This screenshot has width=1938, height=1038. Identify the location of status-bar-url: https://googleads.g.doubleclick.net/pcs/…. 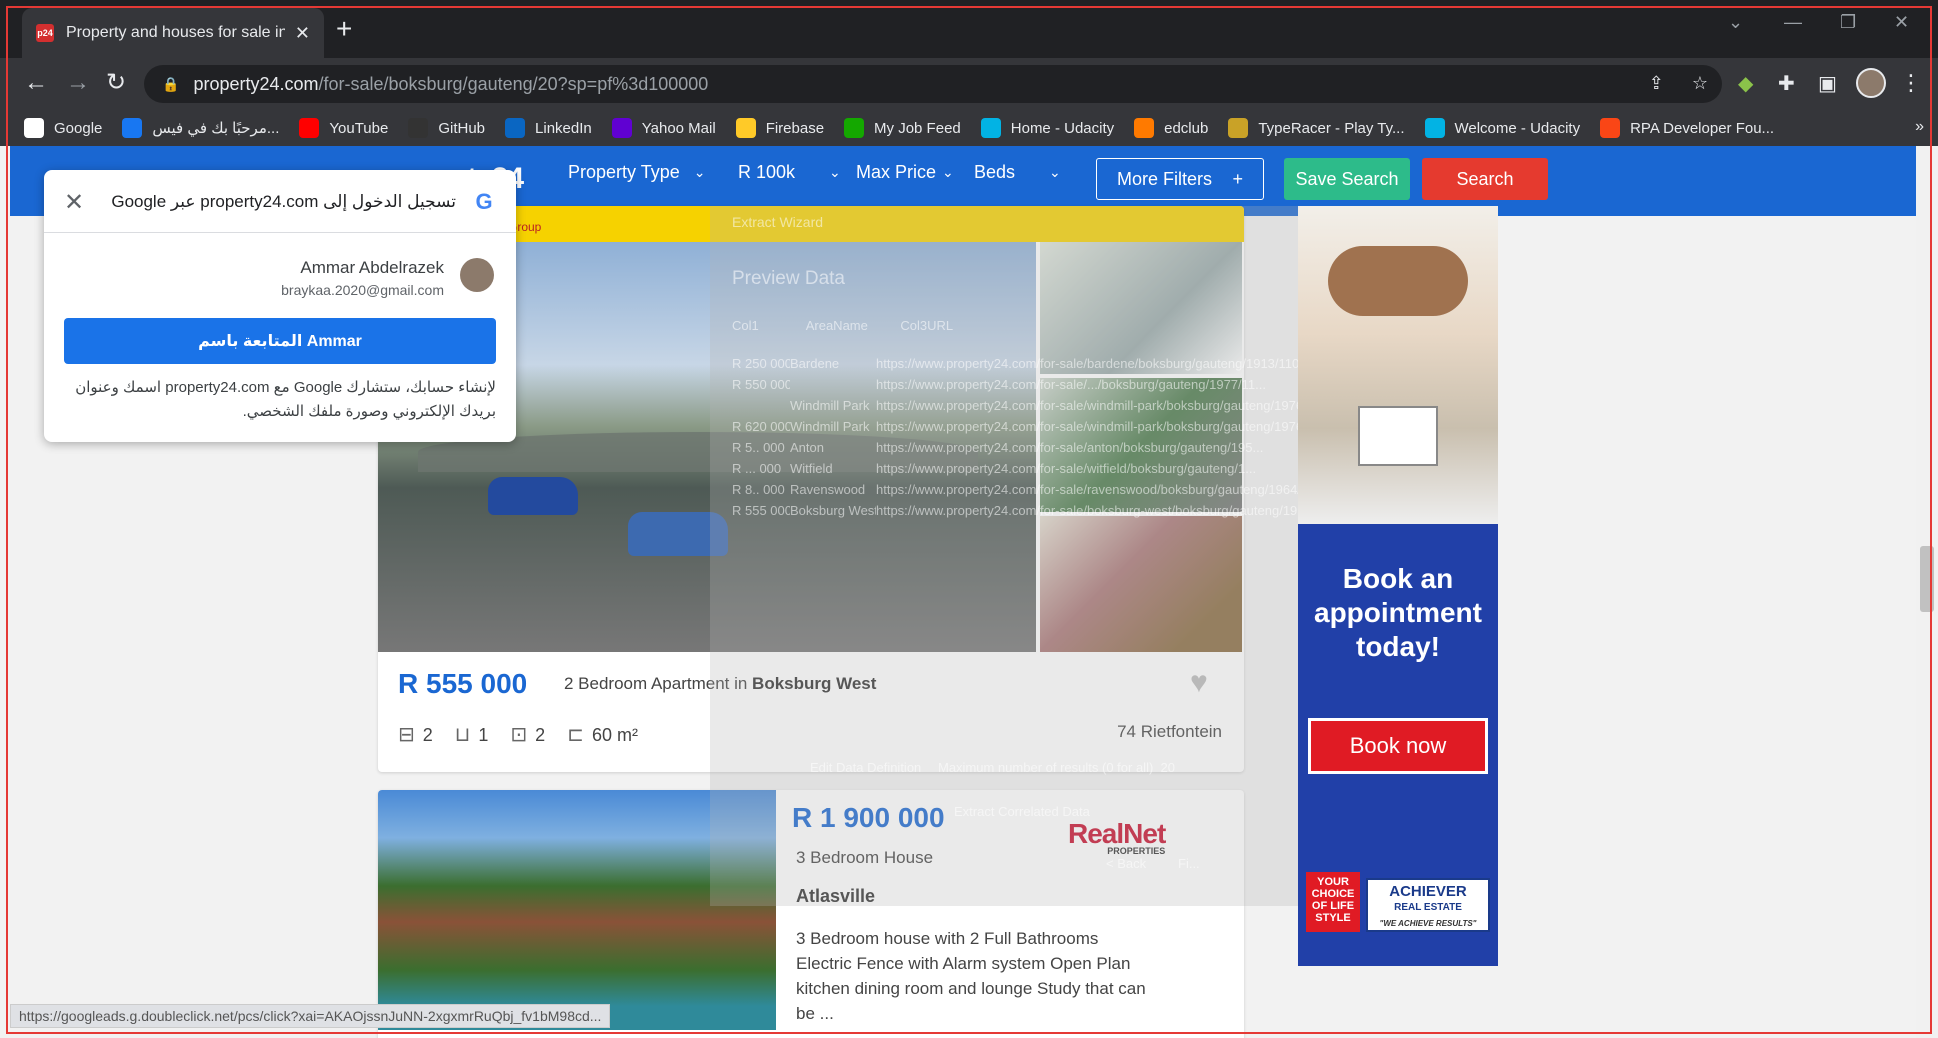
(310, 1016).